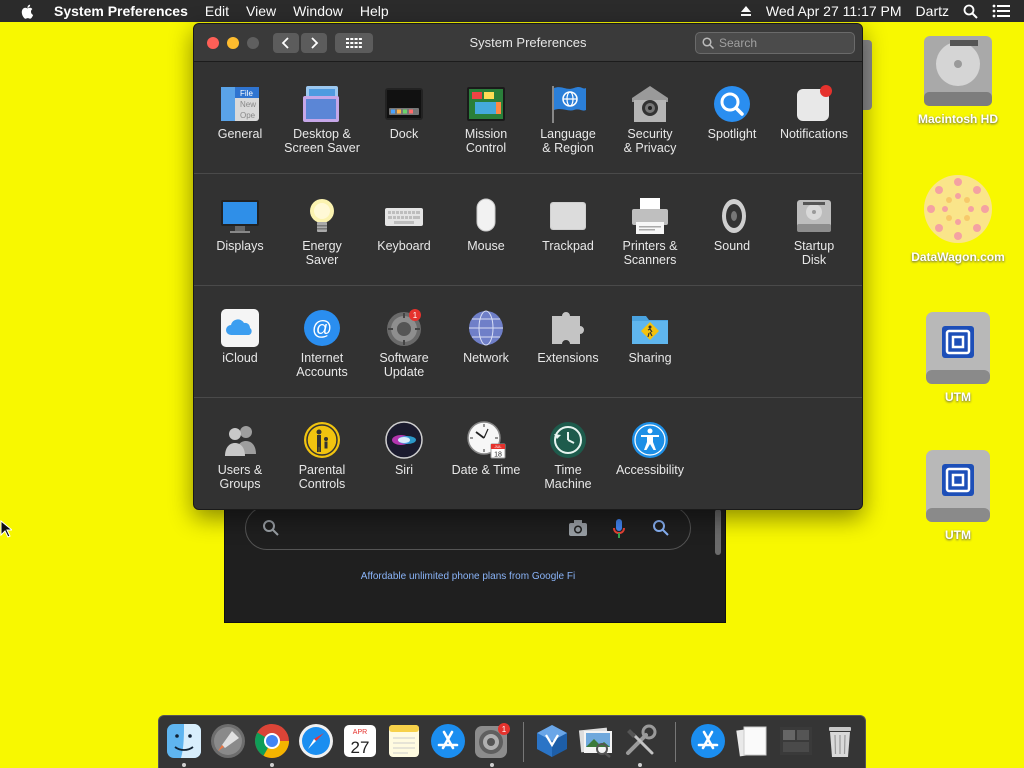 This screenshot has height=768, width=1024. I want to click on menu-window: Window, so click(318, 11).